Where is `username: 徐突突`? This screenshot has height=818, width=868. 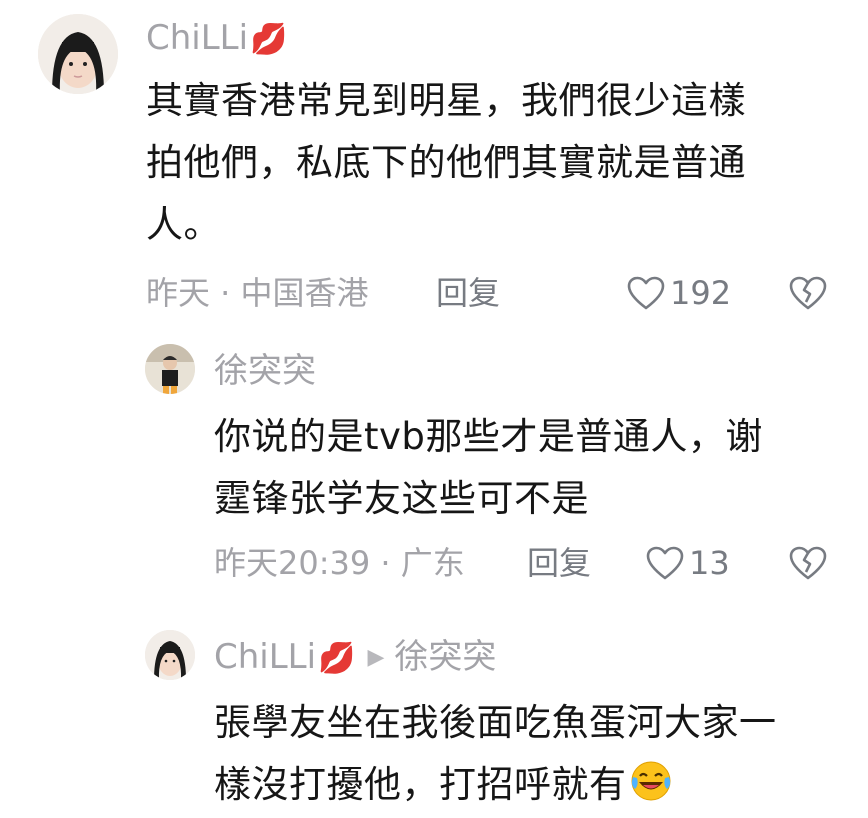
username: 徐突突 is located at coordinates (265, 371).